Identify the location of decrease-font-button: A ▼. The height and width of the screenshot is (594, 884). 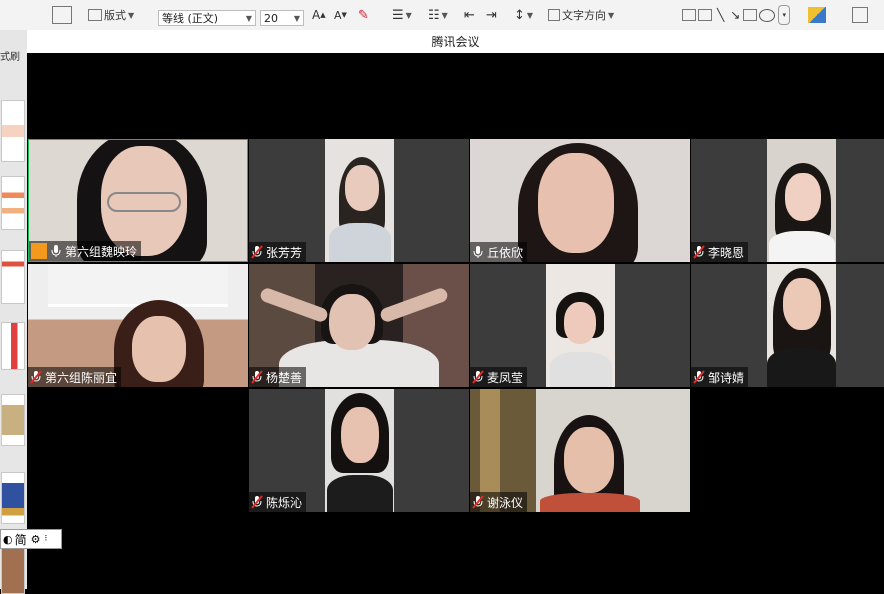
(340, 15).